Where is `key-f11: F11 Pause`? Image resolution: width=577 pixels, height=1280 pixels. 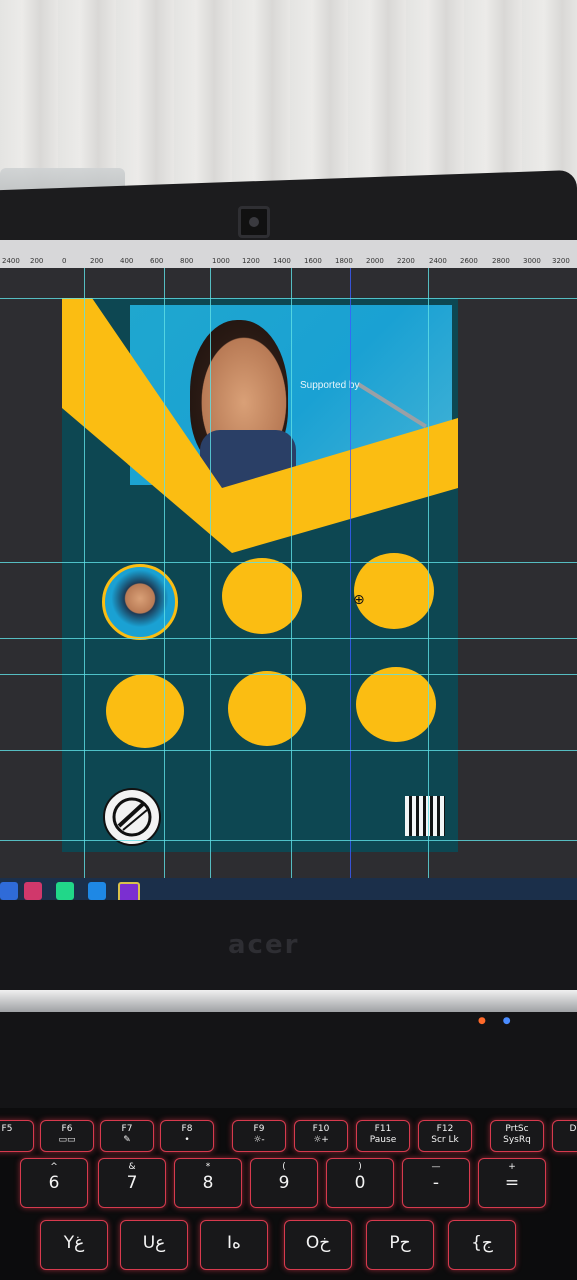 key-f11: F11 Pause is located at coordinates (383, 1136).